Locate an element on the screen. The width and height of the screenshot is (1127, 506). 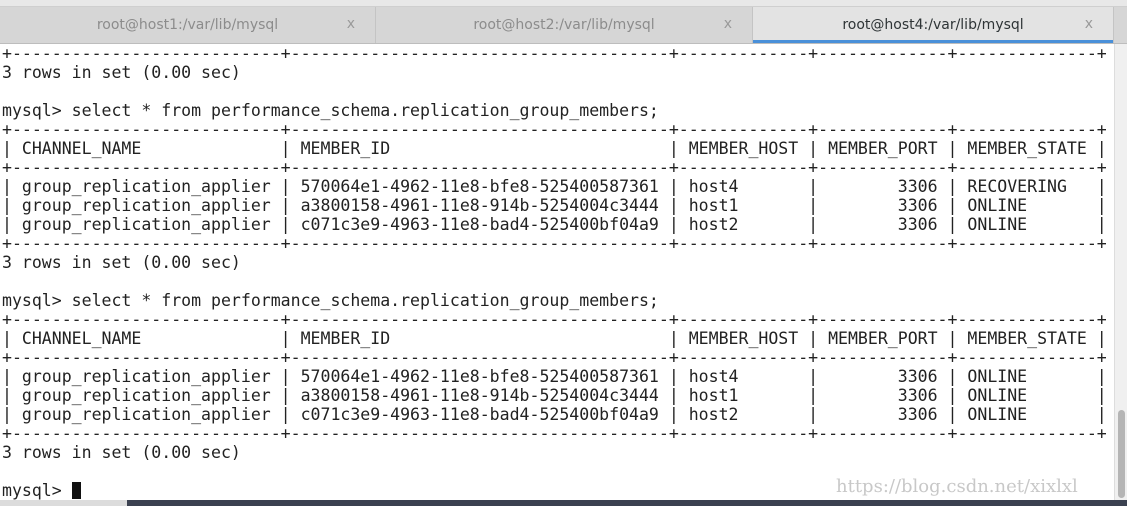
tab-title: root@host4:/var/lib/mysql is located at coordinates (933, 25).